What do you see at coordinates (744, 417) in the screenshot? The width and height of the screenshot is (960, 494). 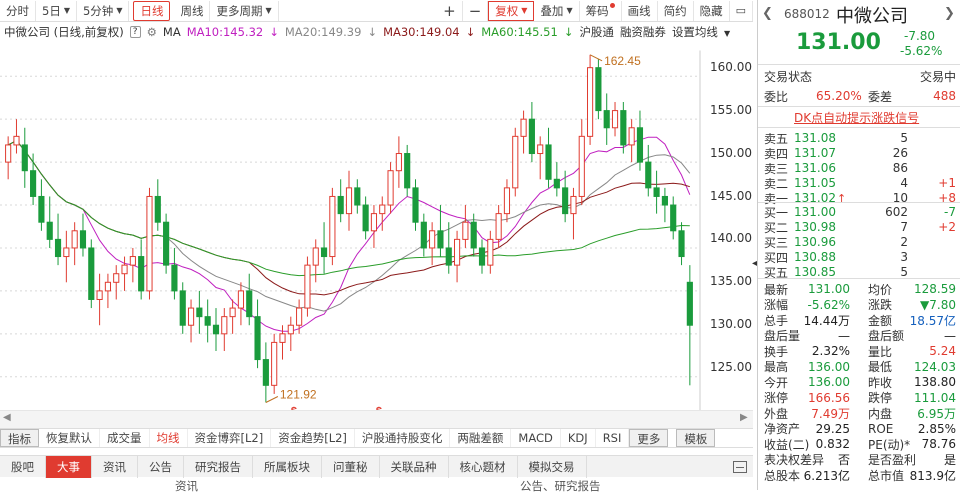 I see `scroll-right-icon: ▶` at bounding box center [744, 417].